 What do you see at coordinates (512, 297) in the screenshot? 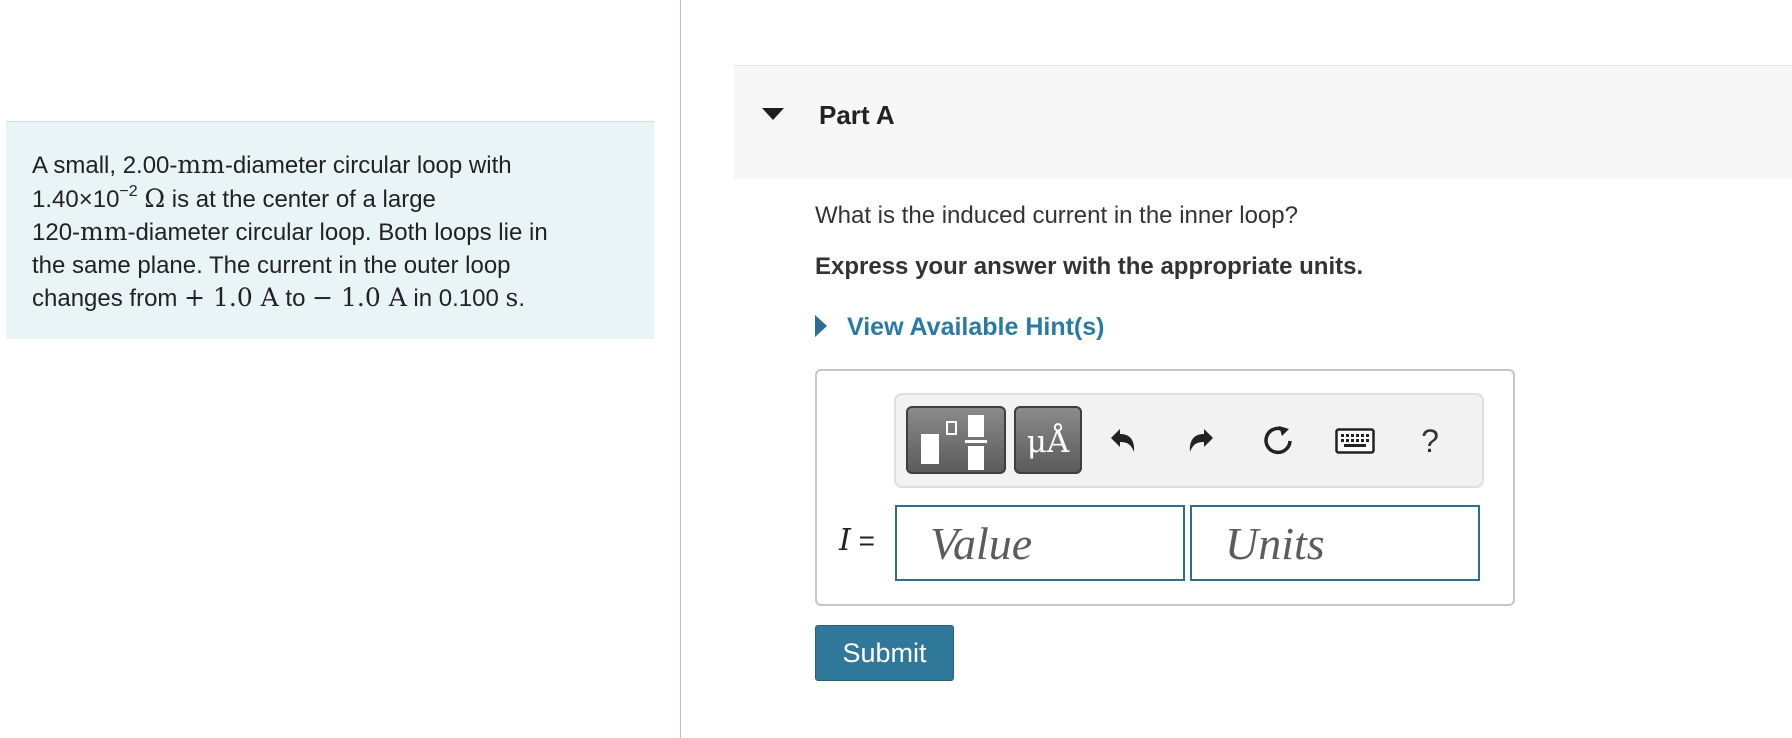
I see `unit-s: s` at bounding box center [512, 297].